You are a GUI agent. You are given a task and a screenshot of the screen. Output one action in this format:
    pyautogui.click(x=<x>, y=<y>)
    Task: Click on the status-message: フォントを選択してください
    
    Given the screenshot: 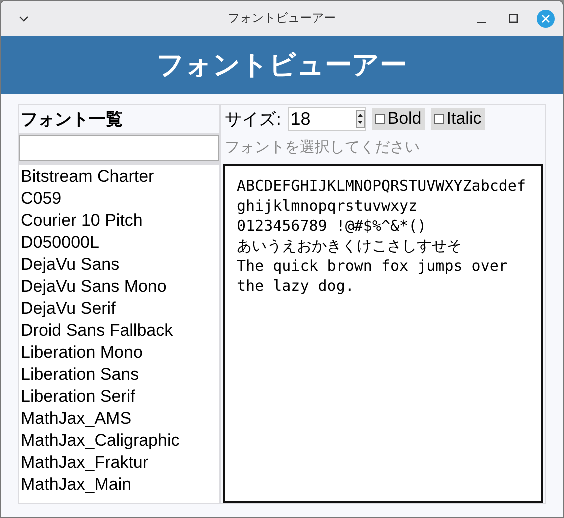 What is the action you would take?
    pyautogui.click(x=322, y=147)
    